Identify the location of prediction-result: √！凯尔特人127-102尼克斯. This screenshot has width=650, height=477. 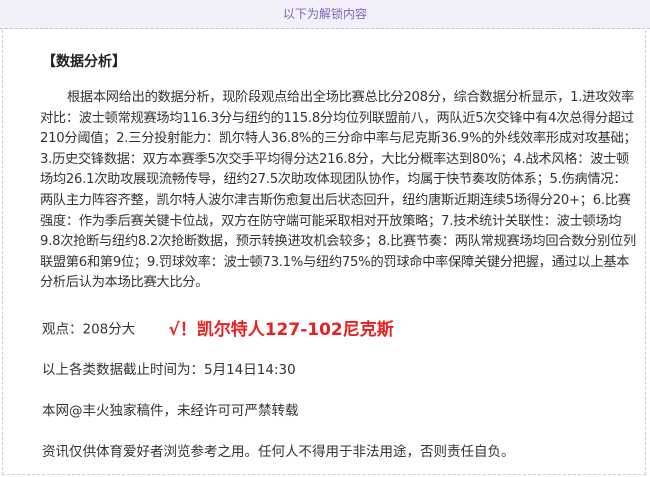
(281, 330).